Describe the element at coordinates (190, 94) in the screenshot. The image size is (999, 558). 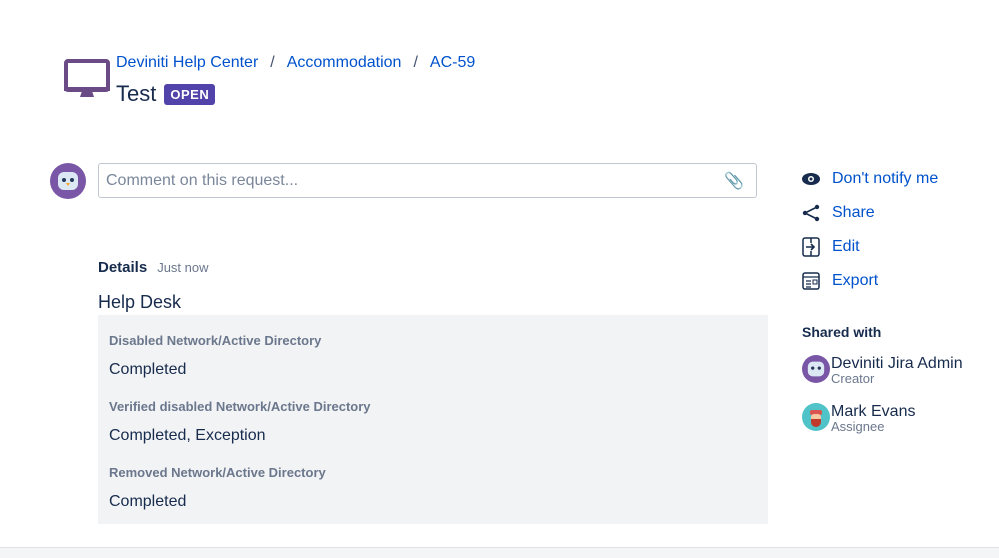
I see `status-badge: OPEN` at that location.